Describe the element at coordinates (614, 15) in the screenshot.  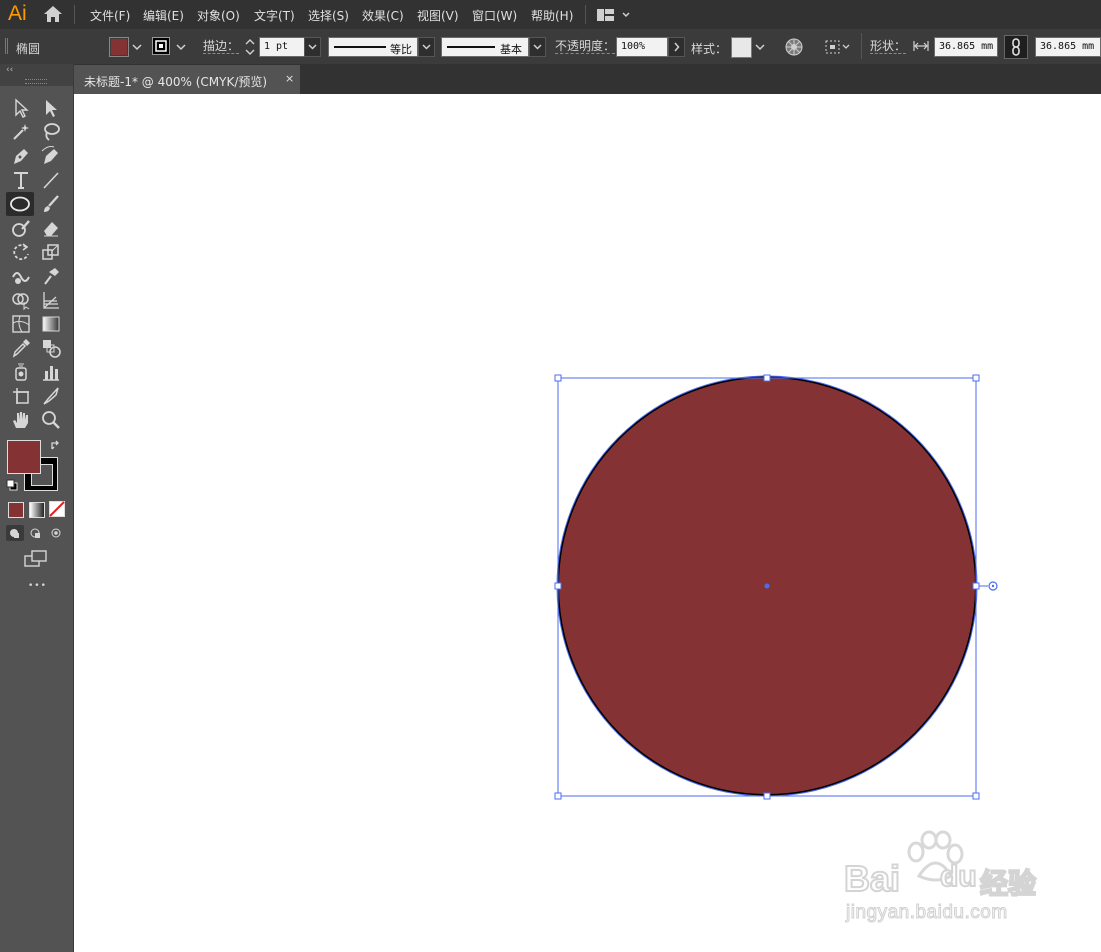
I see `workspace-switcher-icon` at that location.